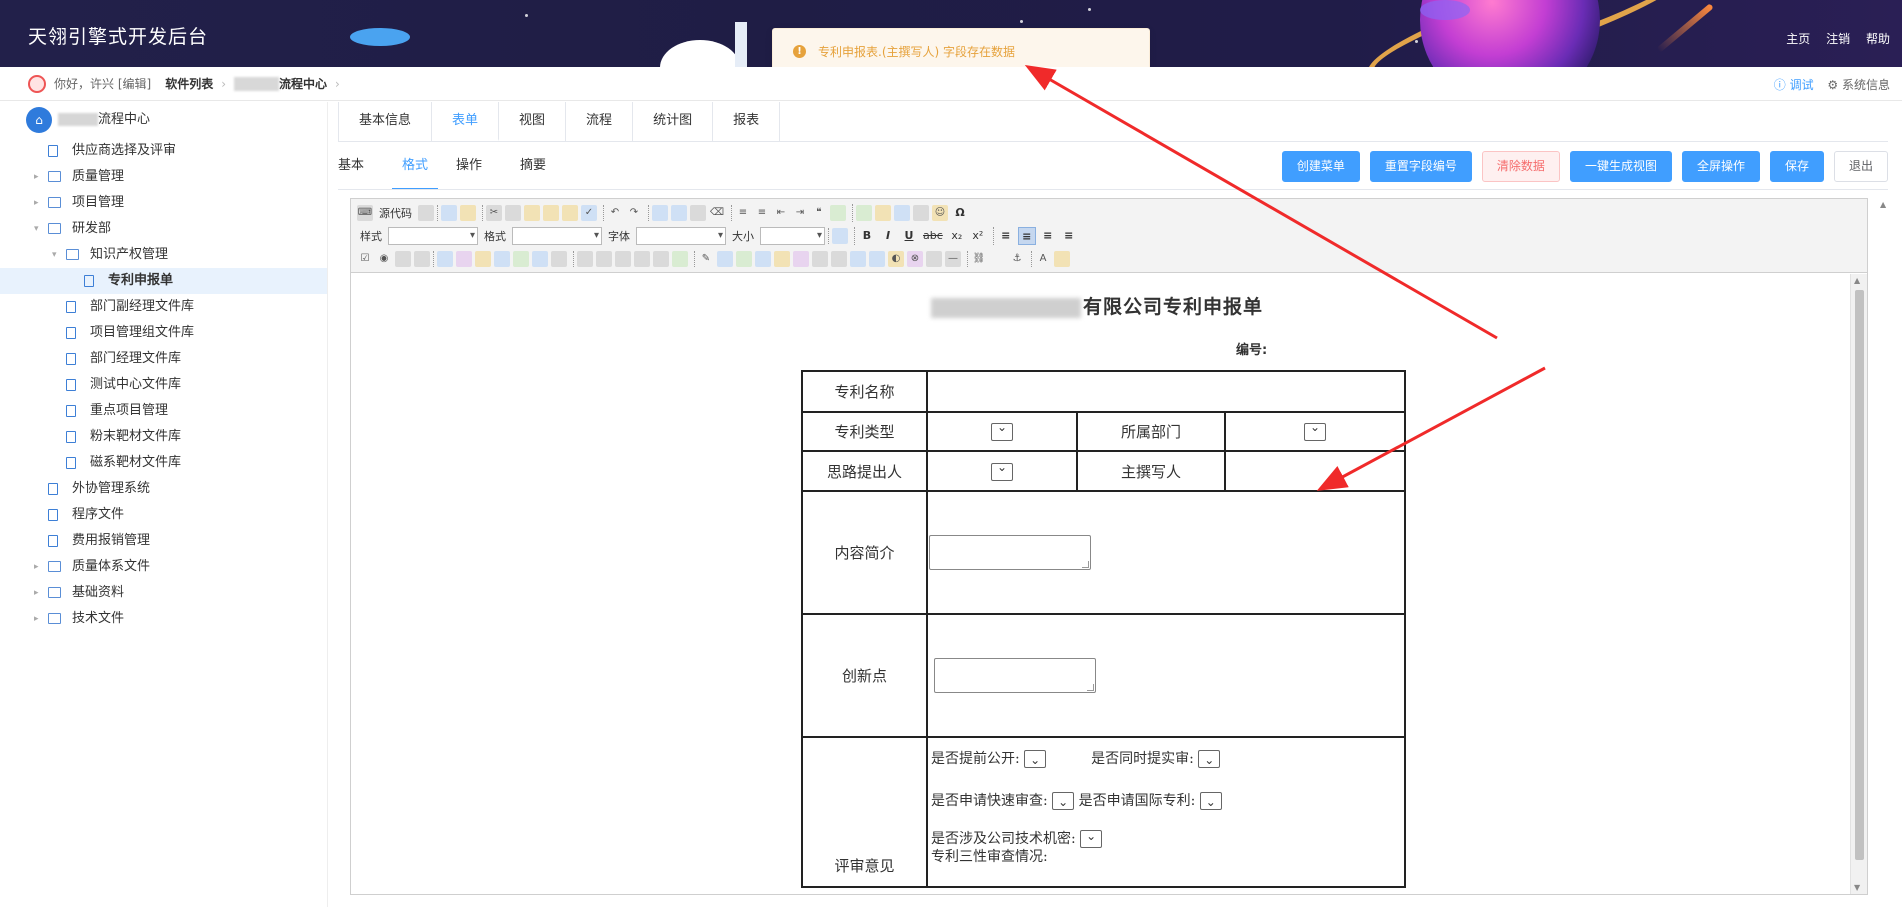 The height and width of the screenshot is (907, 1902). Describe the element at coordinates (365, 259) in the screenshot. I see `checkbox-field-icon: ☑` at that location.